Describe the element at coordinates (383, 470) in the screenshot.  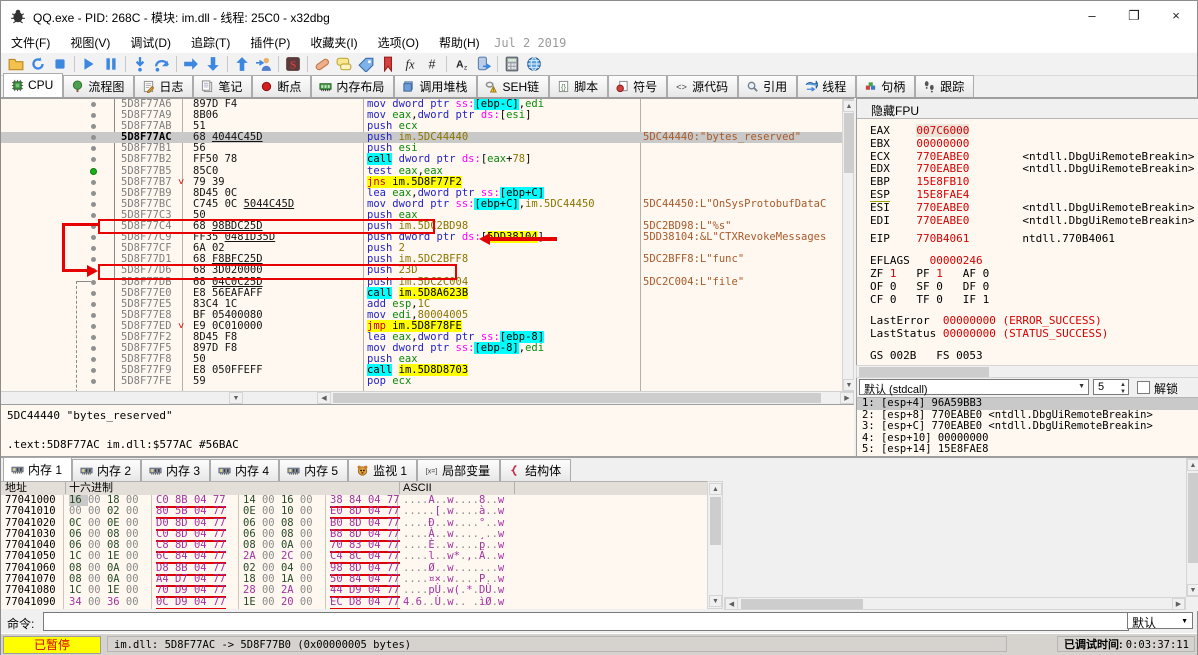
I see `tab-watch-监视1: 监视 1` at that location.